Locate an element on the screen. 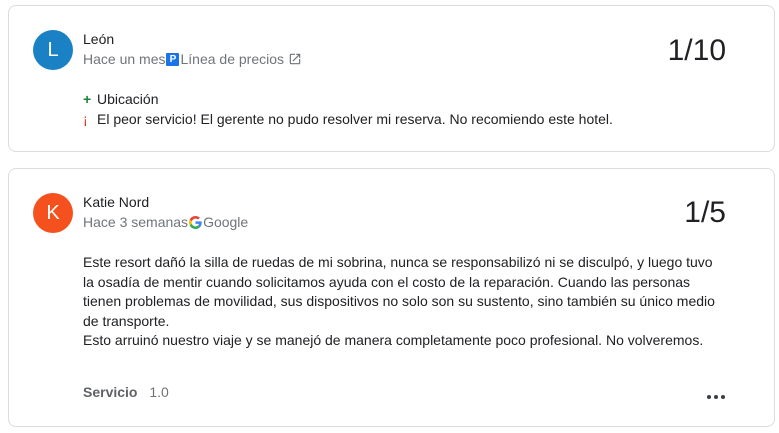  priceline-logo-icon: P is located at coordinates (173, 59).